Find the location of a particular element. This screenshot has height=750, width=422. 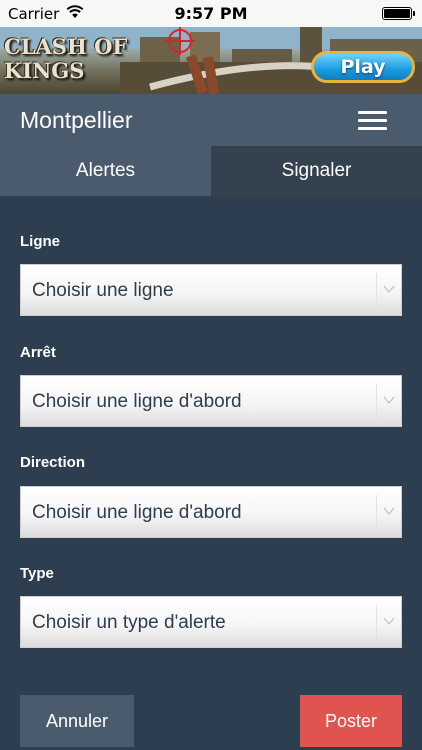

tab-bar: Alertes Signaler is located at coordinates (211, 171).